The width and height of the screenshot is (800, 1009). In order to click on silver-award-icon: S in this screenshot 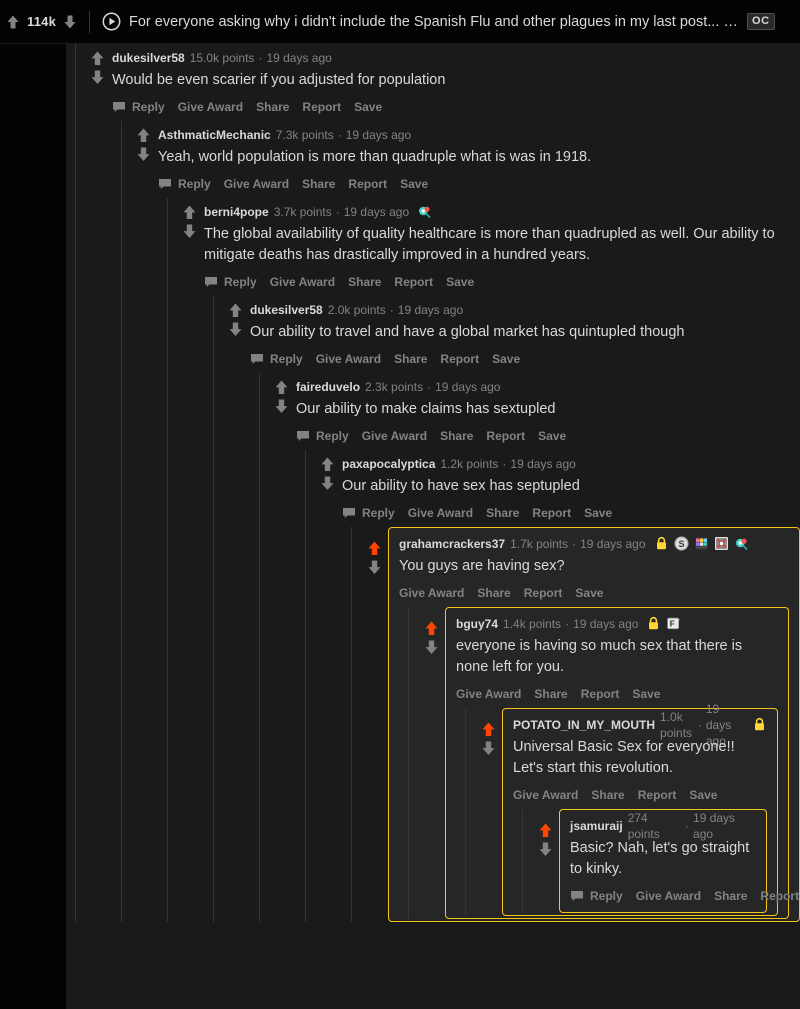, I will do `click(681, 543)`.